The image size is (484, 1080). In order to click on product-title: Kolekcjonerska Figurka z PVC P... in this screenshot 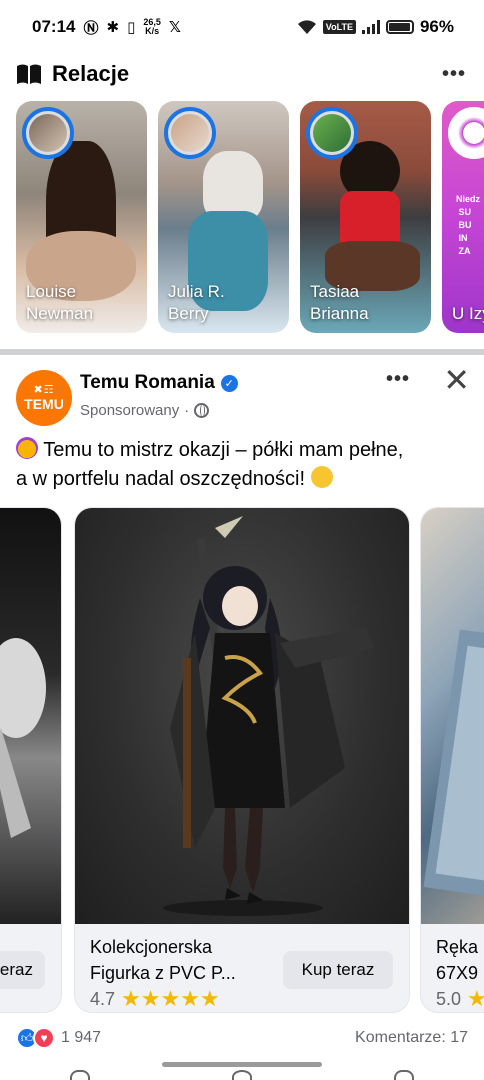, I will do `click(180, 960)`.